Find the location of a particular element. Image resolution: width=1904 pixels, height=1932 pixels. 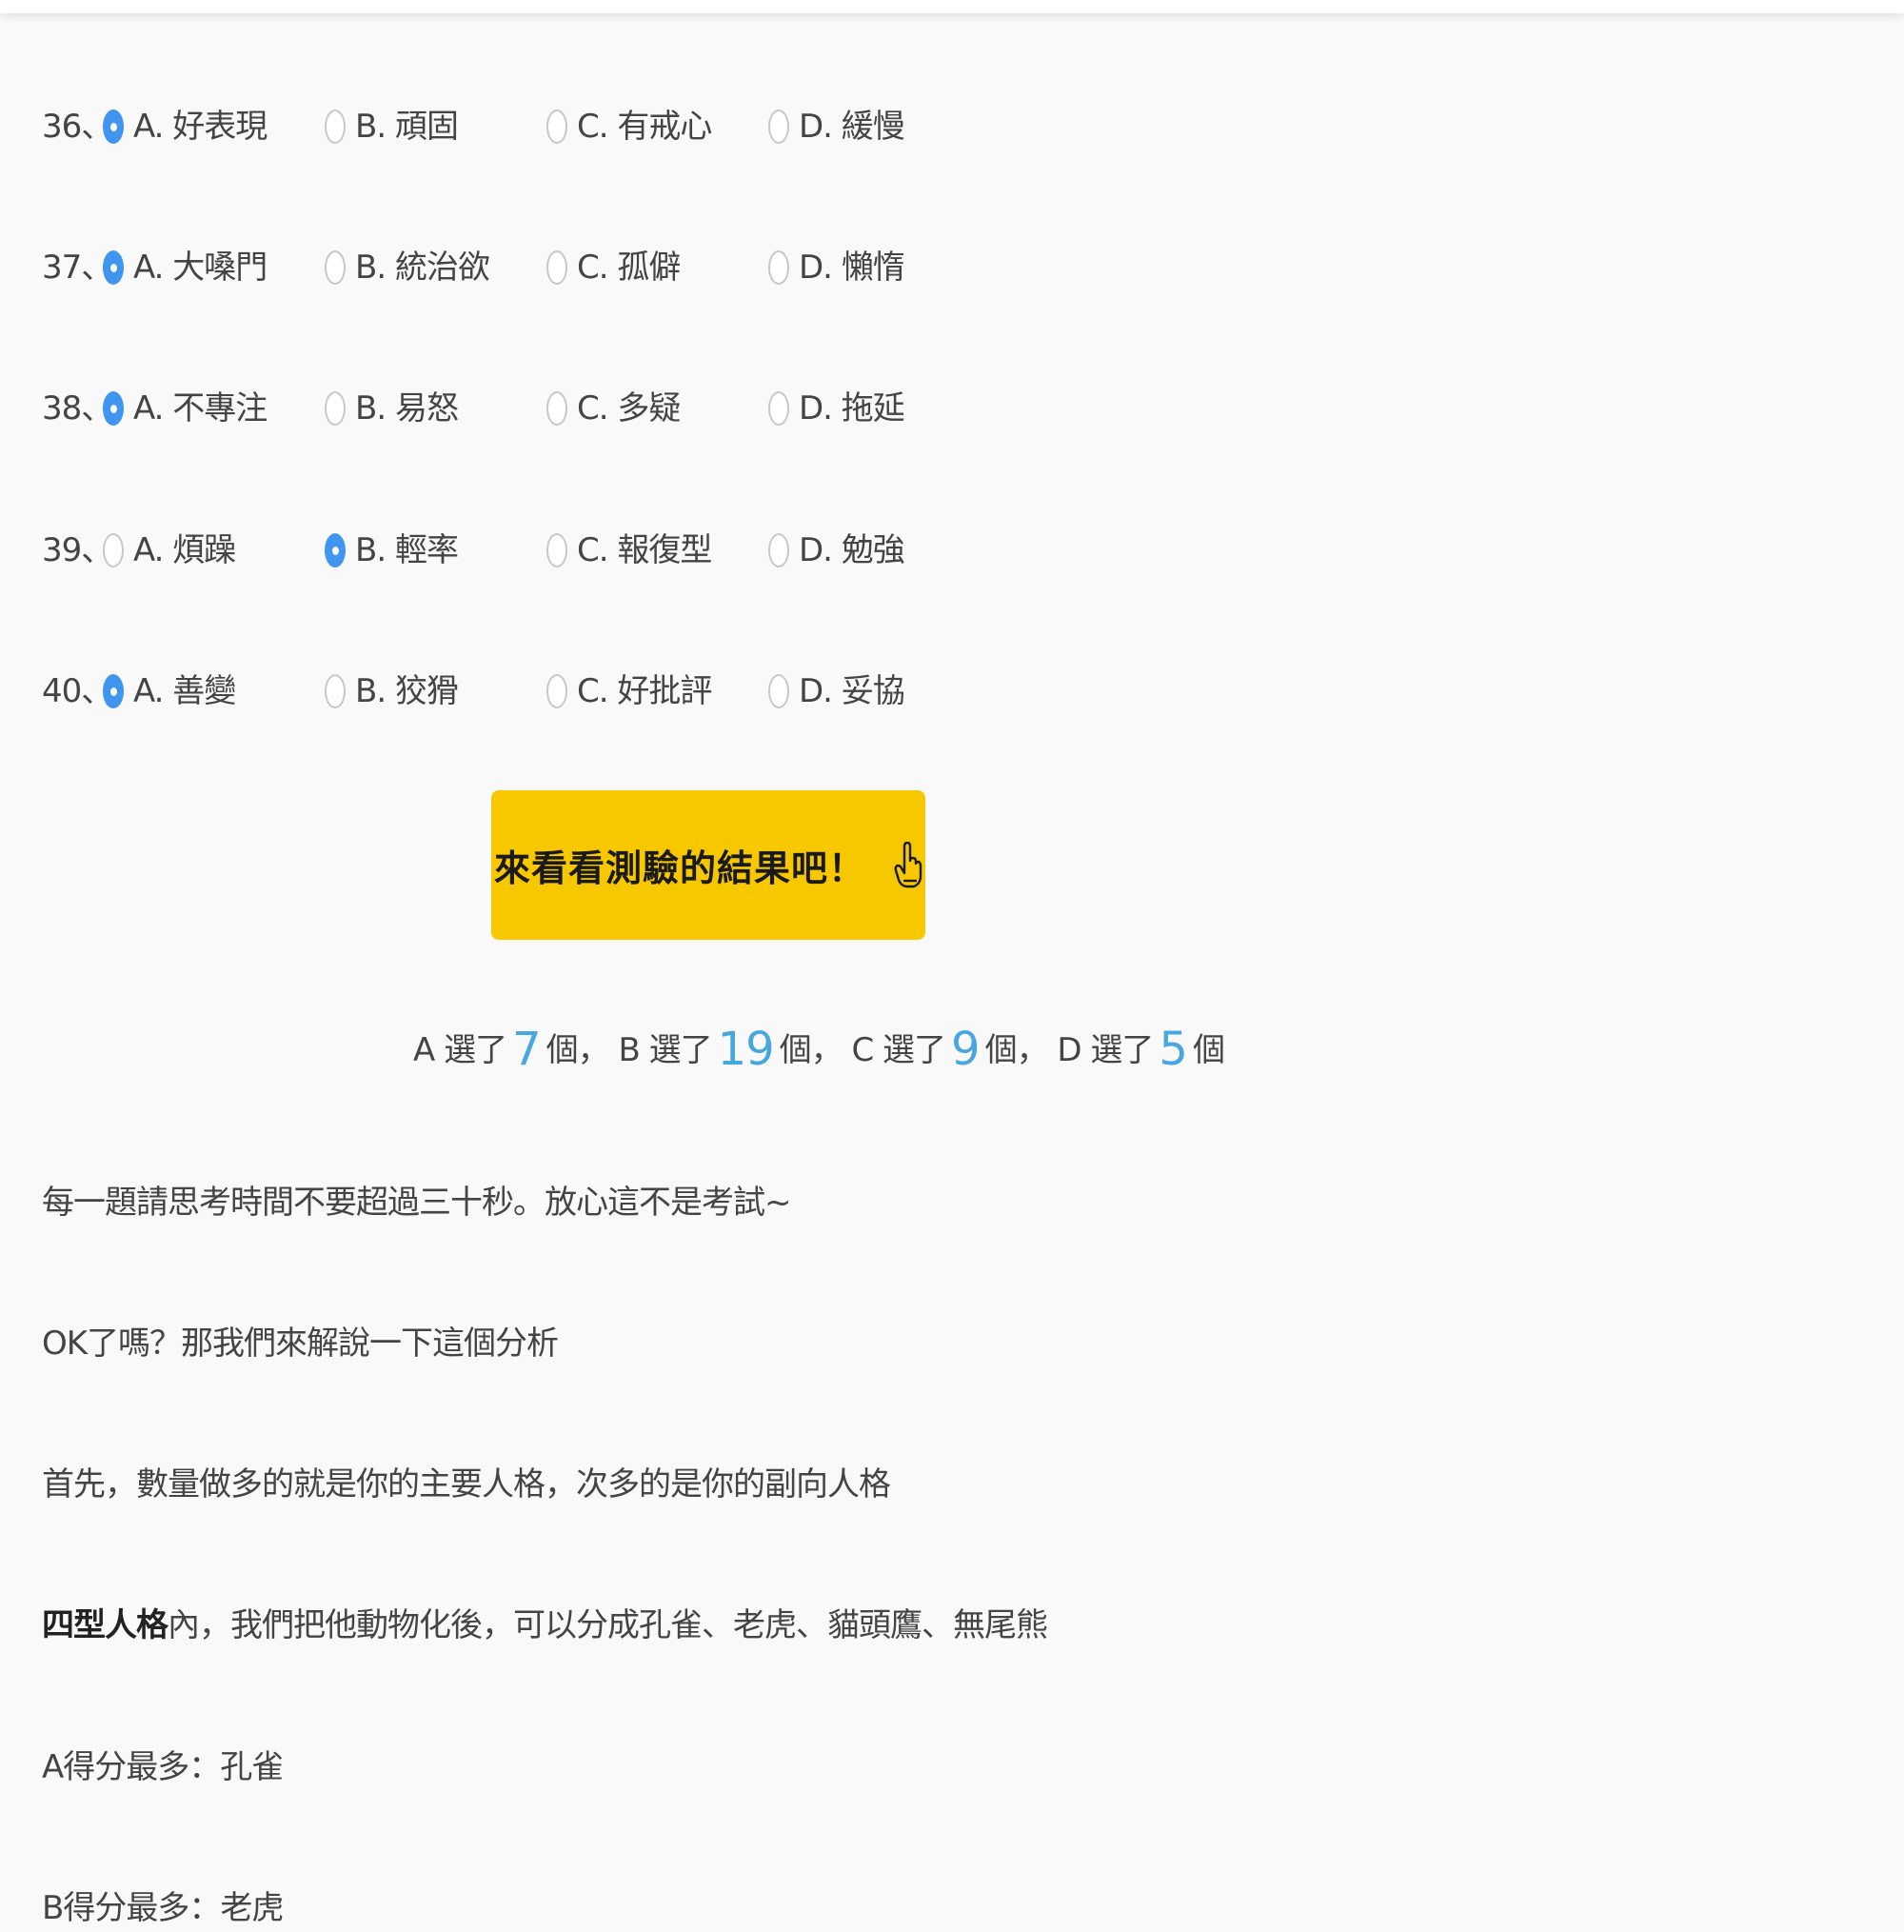

tally-c-prefix: C 選了 is located at coordinates (898, 1050).